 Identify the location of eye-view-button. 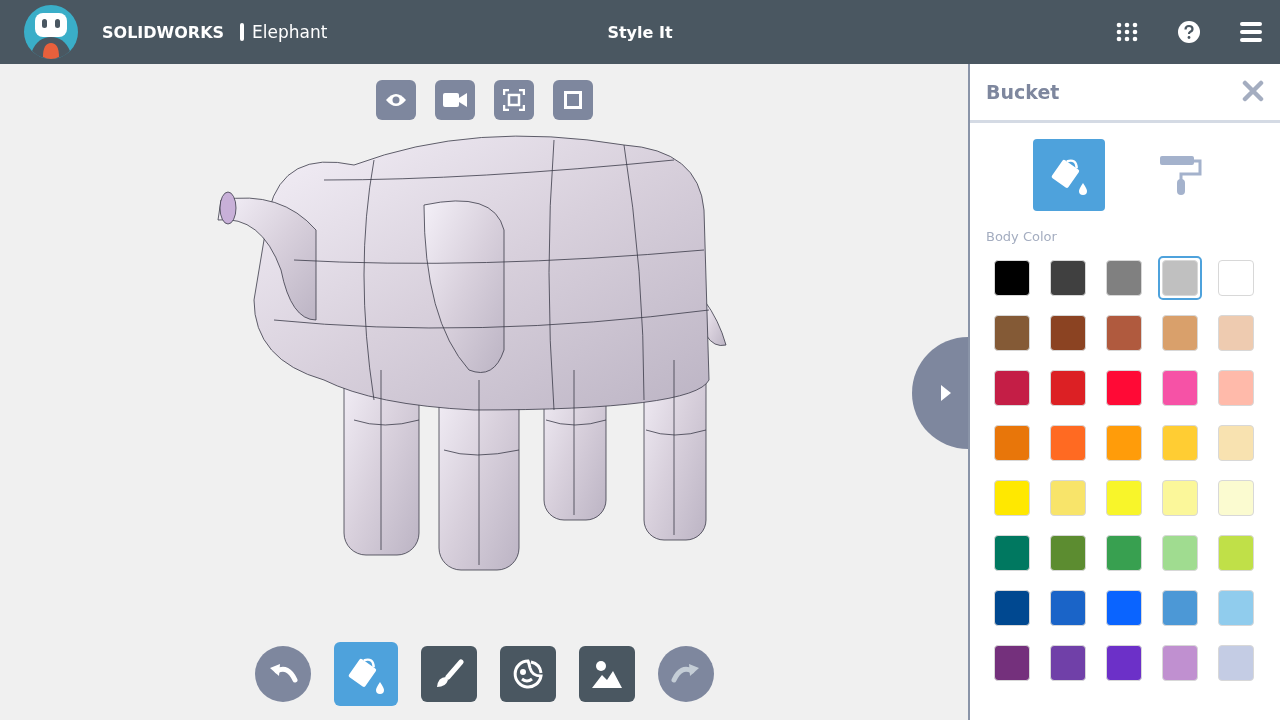
(395, 100).